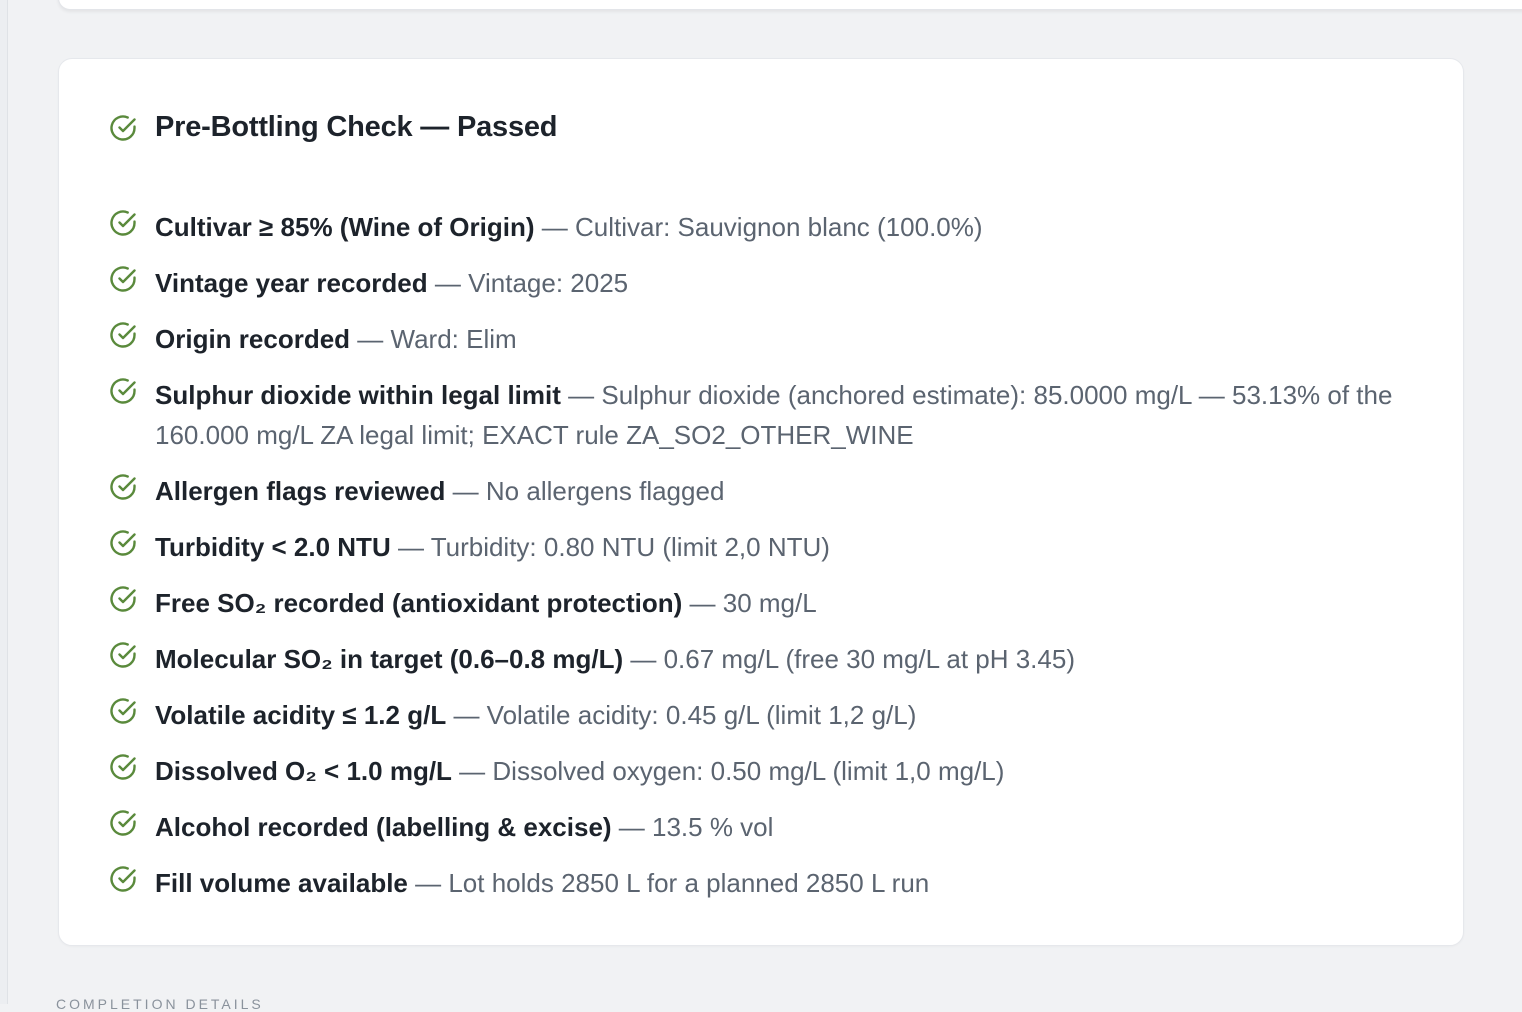 The width and height of the screenshot is (1522, 1012). What do you see at coordinates (630, 547) in the screenshot?
I see `check-detail: Turbidity: 0.80 NTU (limit 2,0 NTU)` at bounding box center [630, 547].